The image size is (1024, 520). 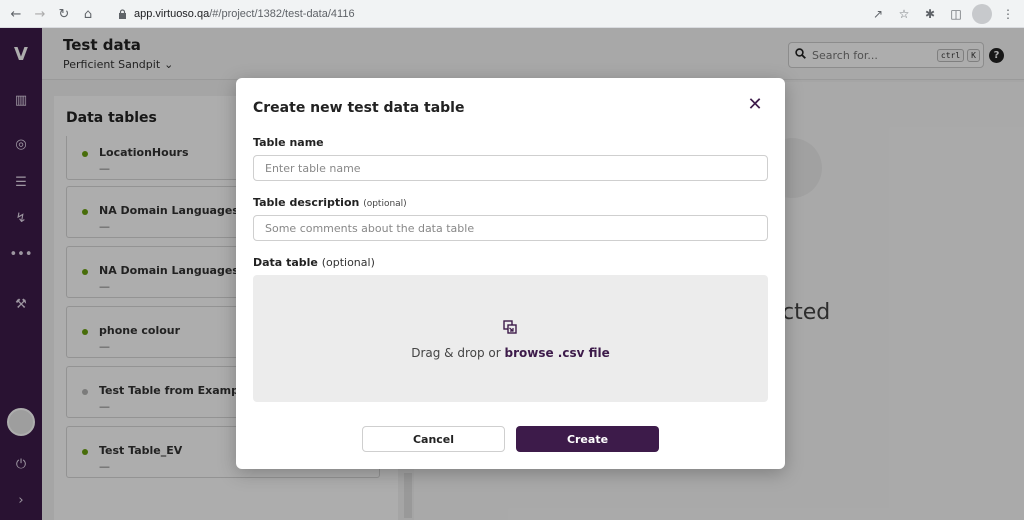 I want to click on csv-dropzone: Drag & drop or browse .csv file, so click(x=510, y=338).